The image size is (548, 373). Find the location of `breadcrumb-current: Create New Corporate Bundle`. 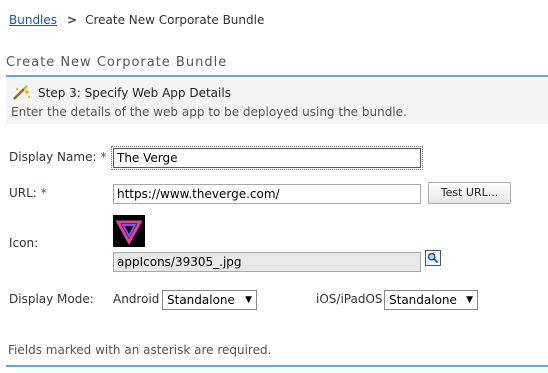

breadcrumb-current: Create New Corporate Bundle is located at coordinates (175, 20).